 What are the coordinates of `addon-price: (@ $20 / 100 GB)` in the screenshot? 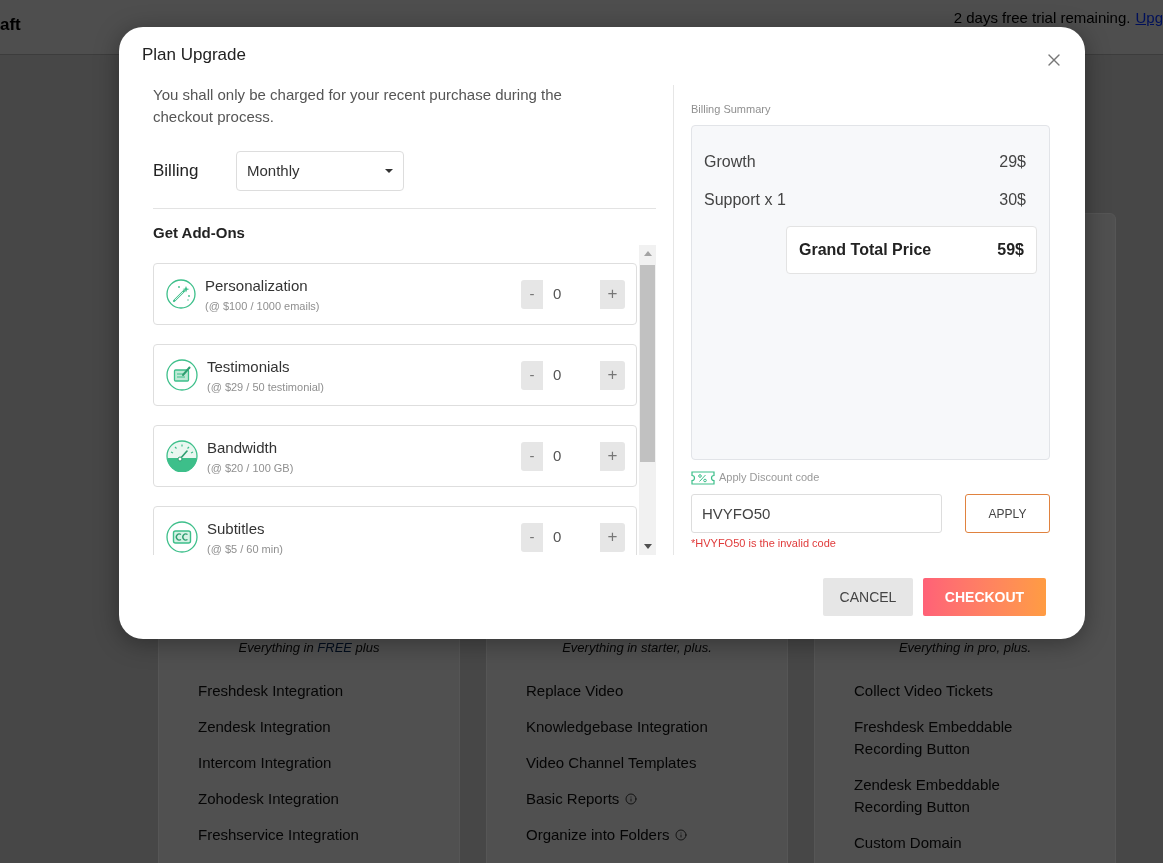 It's located at (250, 467).